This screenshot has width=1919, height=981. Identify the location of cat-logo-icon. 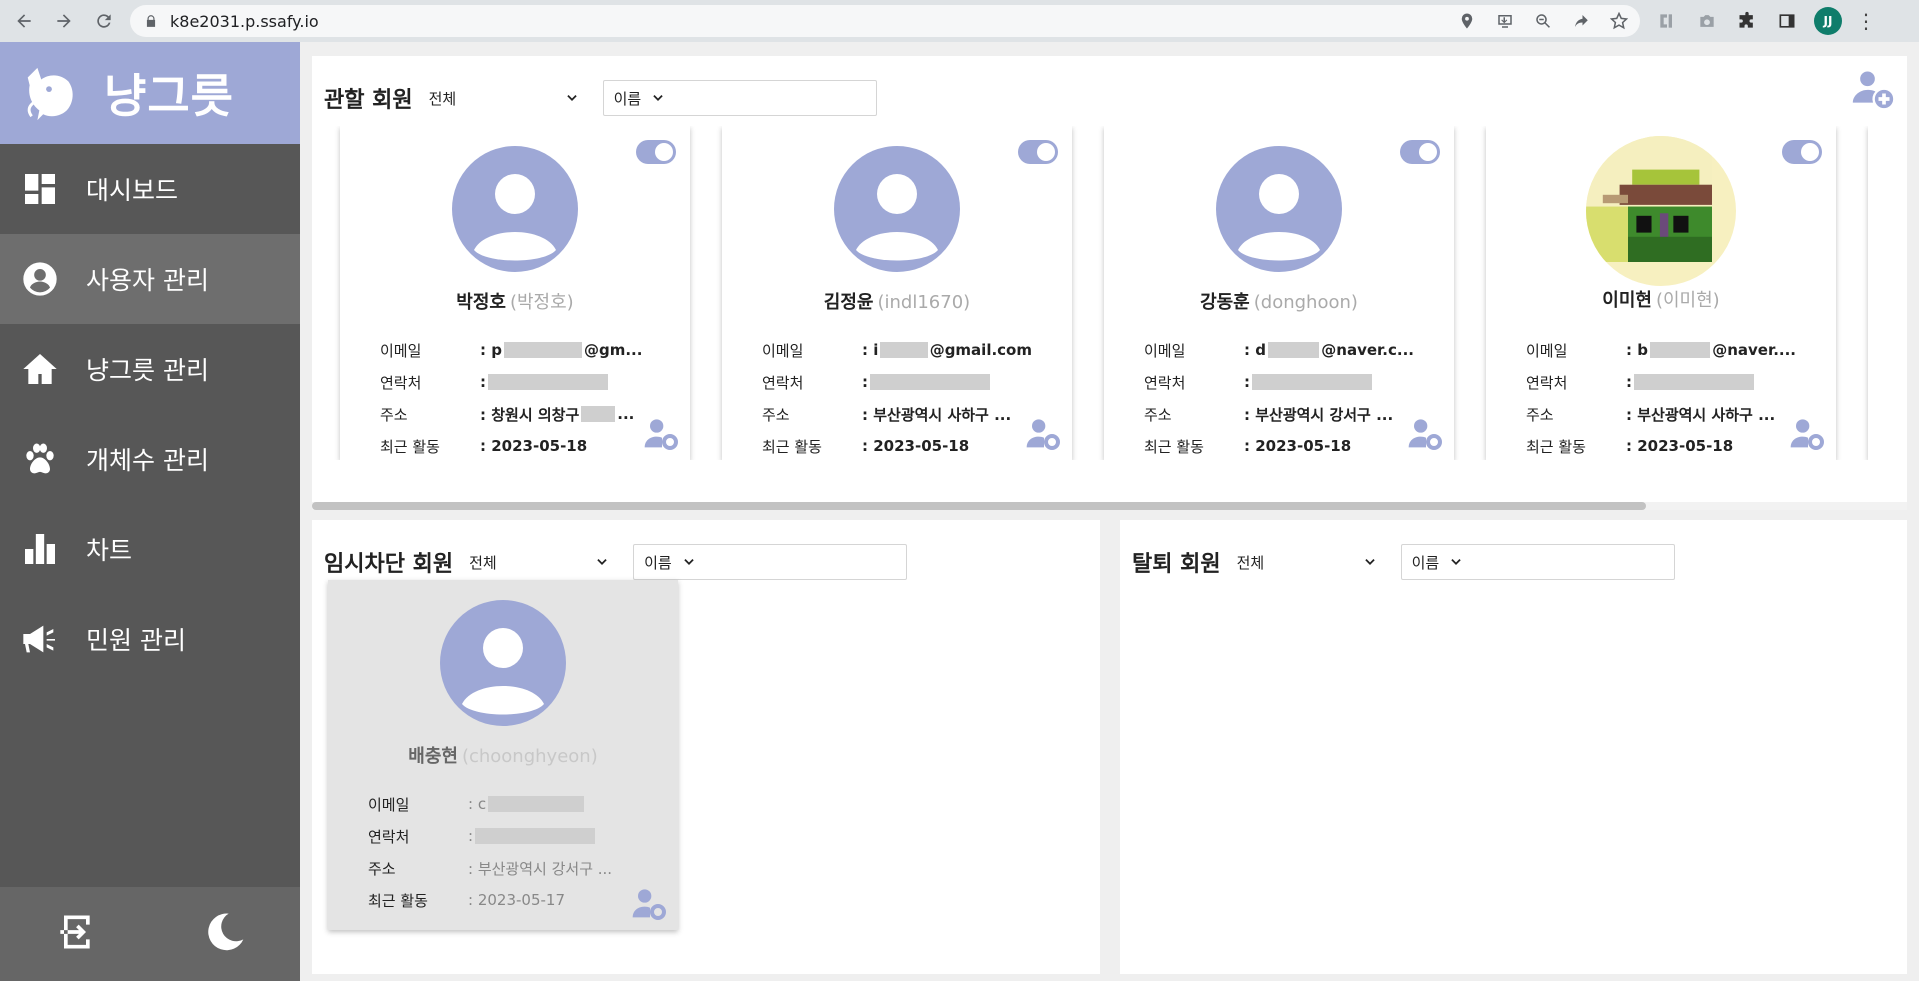
(50, 94).